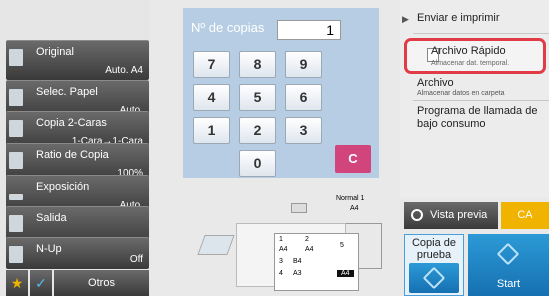 Image resolution: width=549 pixels, height=296 pixels. Describe the element at coordinates (257, 64) in the screenshot. I see `key-8: 8` at that location.